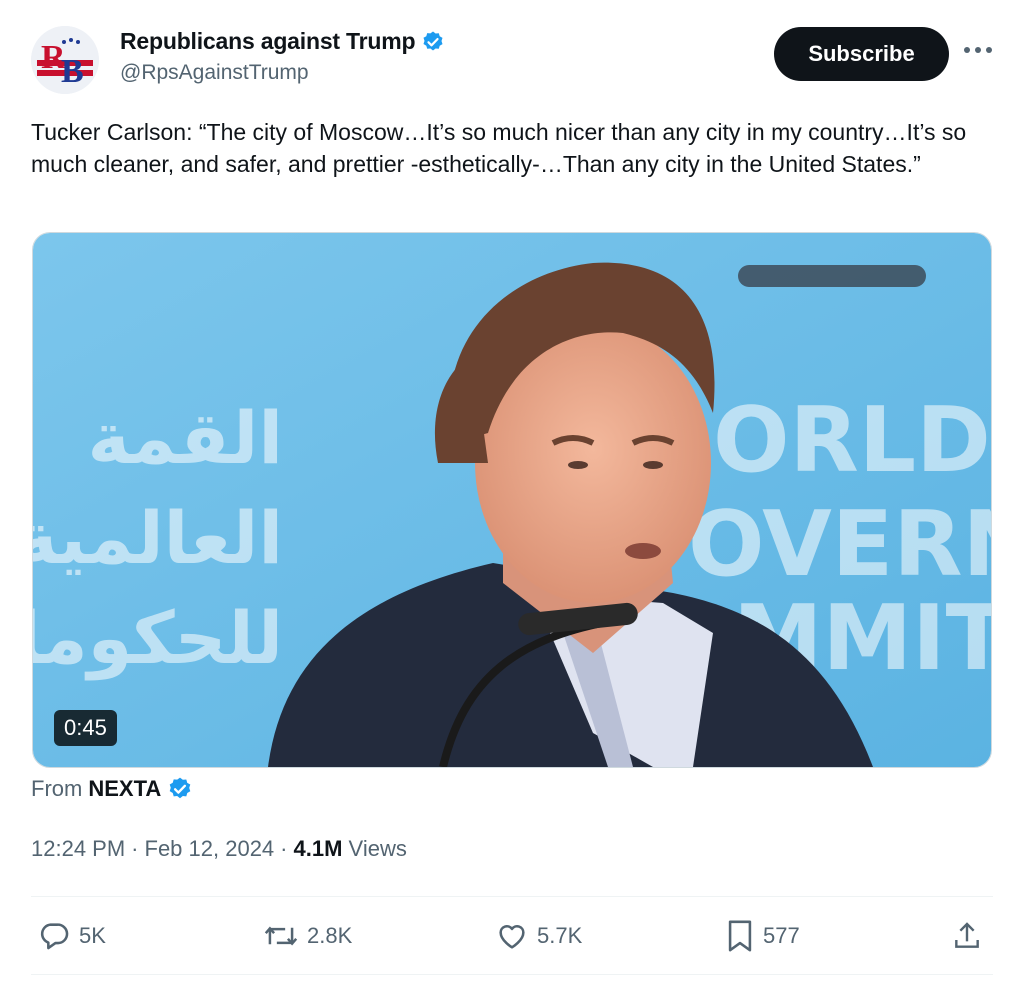 The width and height of the screenshot is (1022, 984). I want to click on source-prefix: From, so click(57, 788).